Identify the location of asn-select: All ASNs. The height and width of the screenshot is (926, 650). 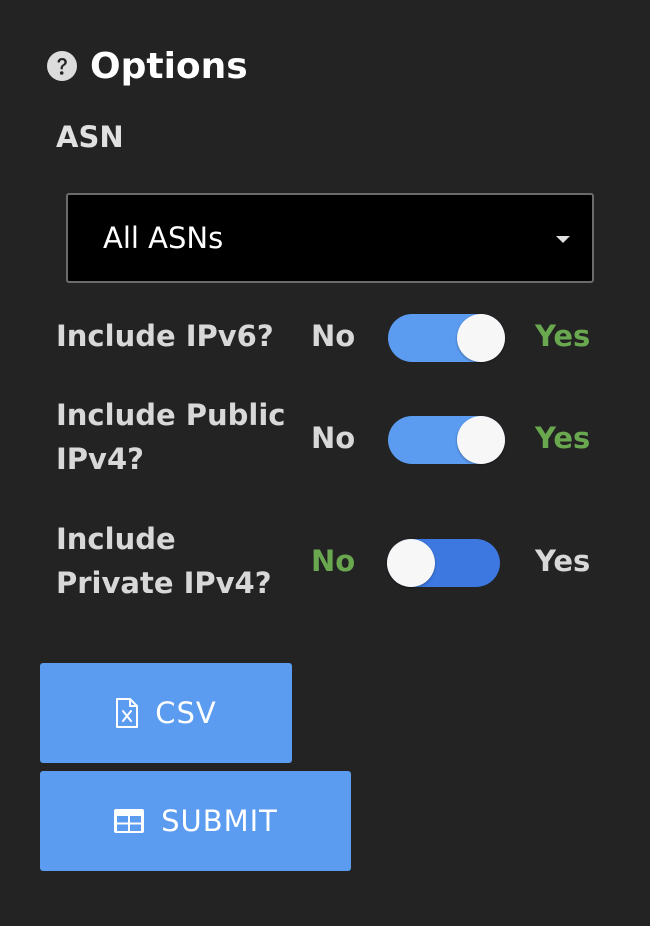
(330, 238).